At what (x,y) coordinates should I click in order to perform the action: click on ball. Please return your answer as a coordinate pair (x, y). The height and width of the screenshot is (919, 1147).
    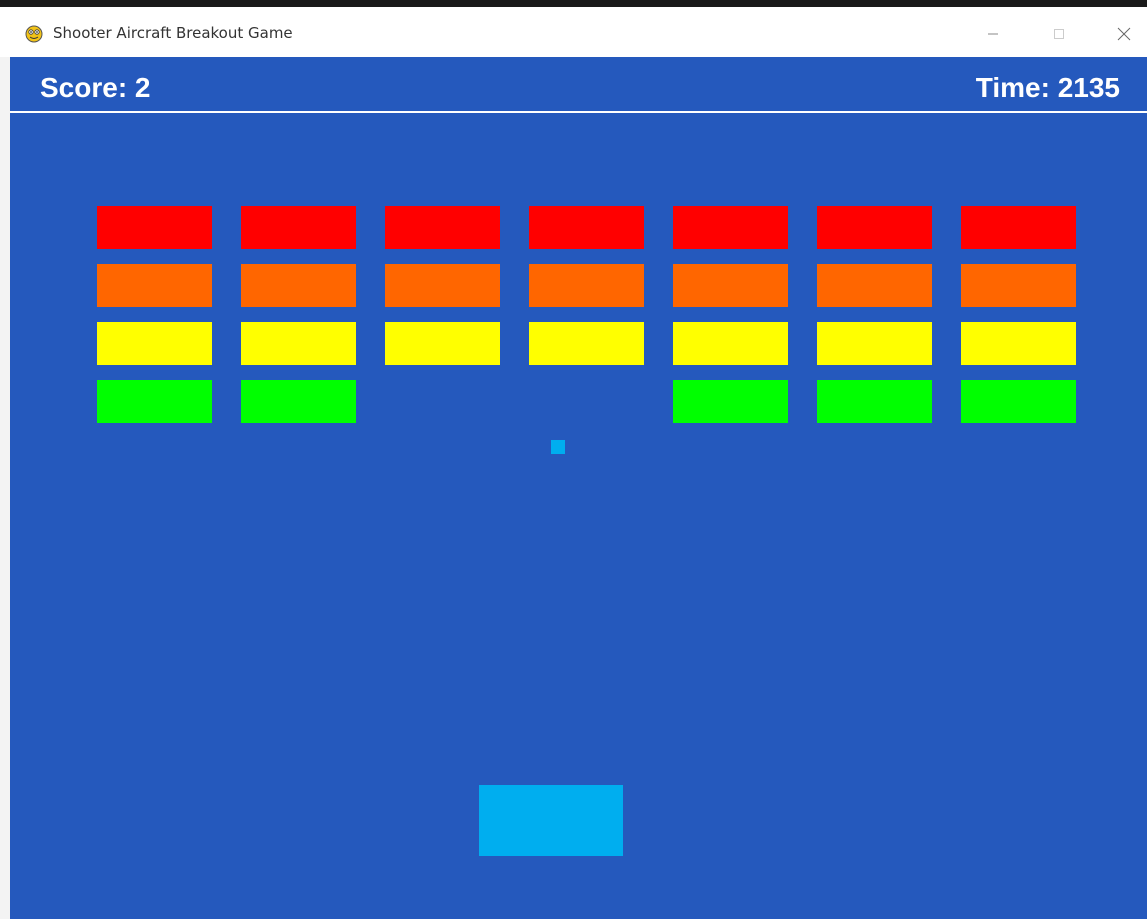
    Looking at the image, I should click on (558, 447).